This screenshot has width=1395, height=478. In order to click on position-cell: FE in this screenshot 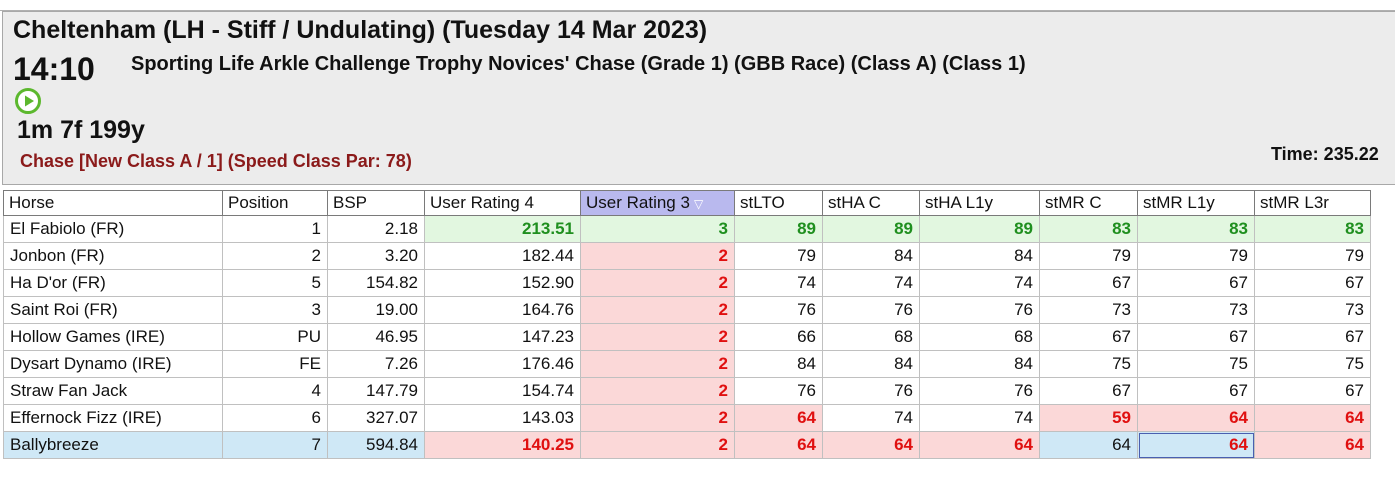, I will do `click(275, 364)`.